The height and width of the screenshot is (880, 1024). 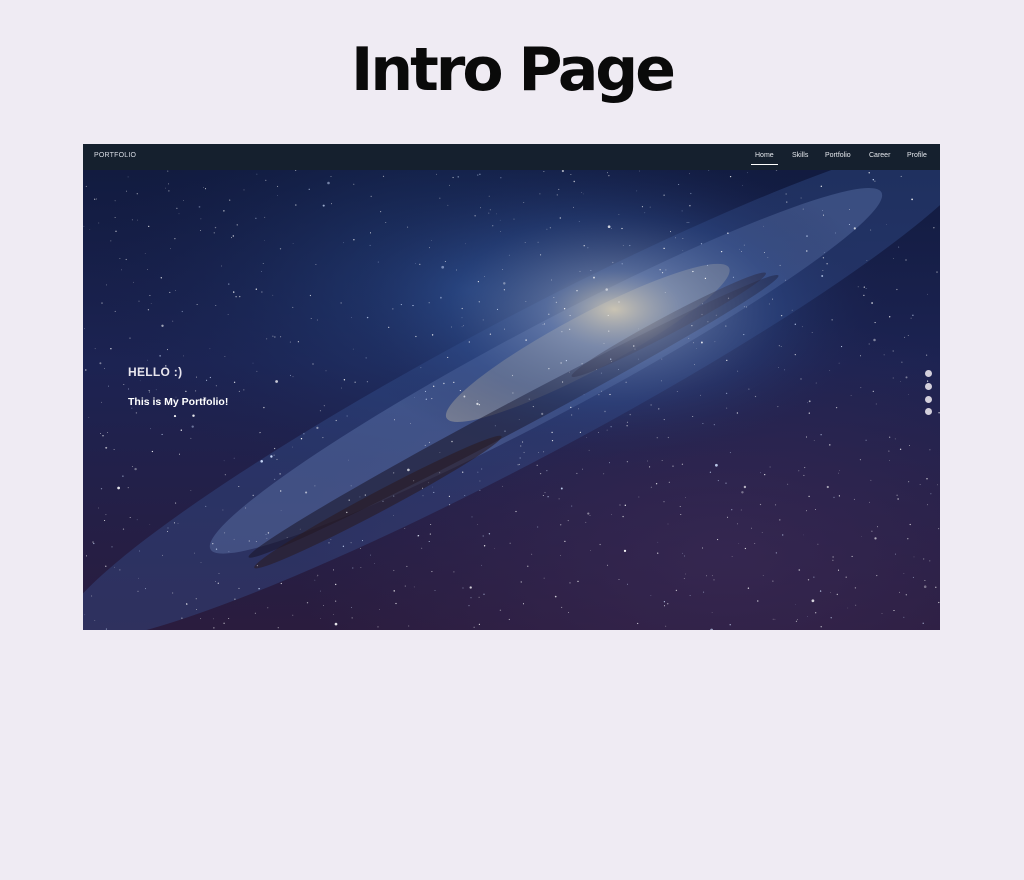 I want to click on hero-subtitle: This is My Portfolio!, so click(x=178, y=402).